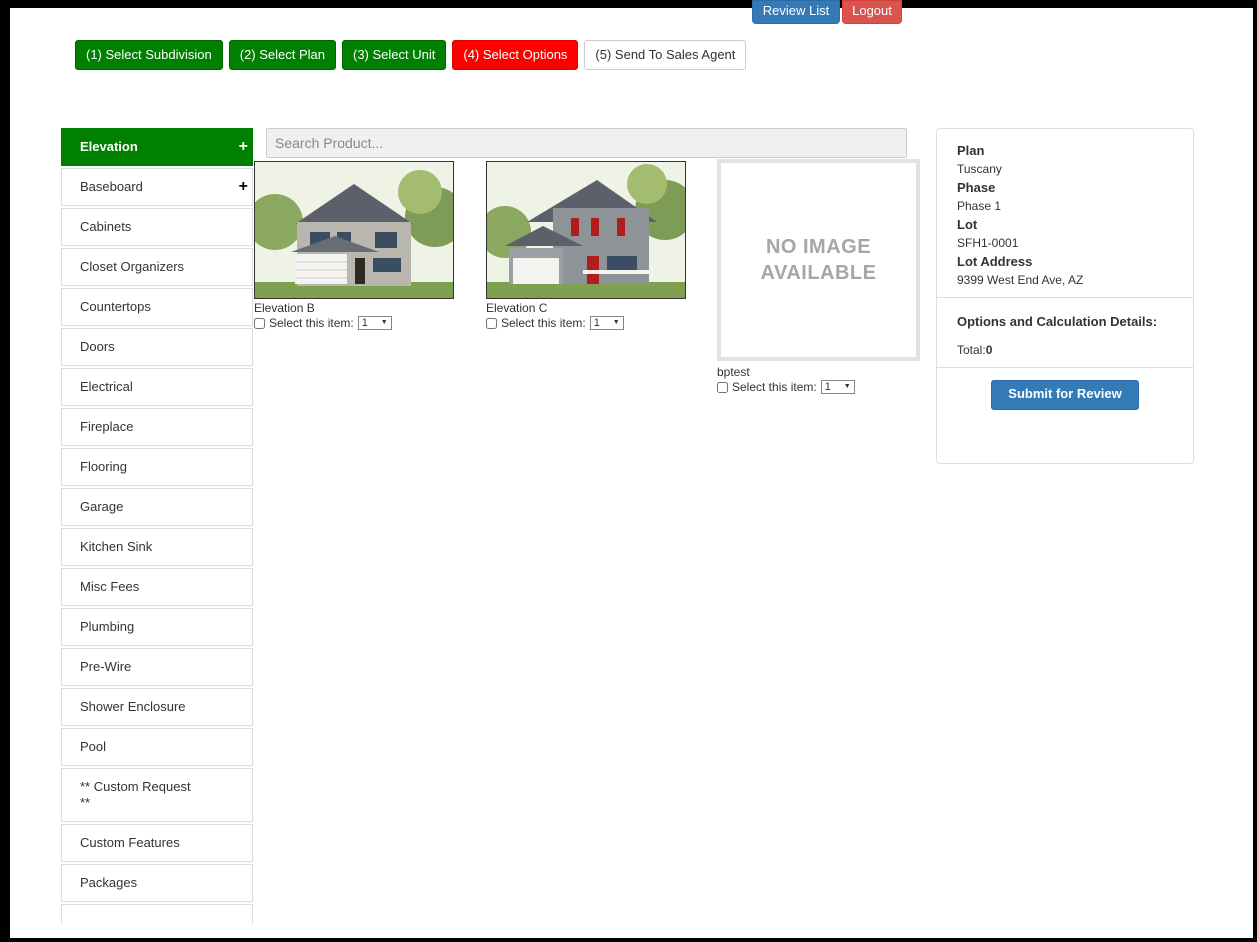 The image size is (1257, 942). Describe the element at coordinates (157, 747) in the screenshot. I see `sidebar-item-pool: Pool` at that location.